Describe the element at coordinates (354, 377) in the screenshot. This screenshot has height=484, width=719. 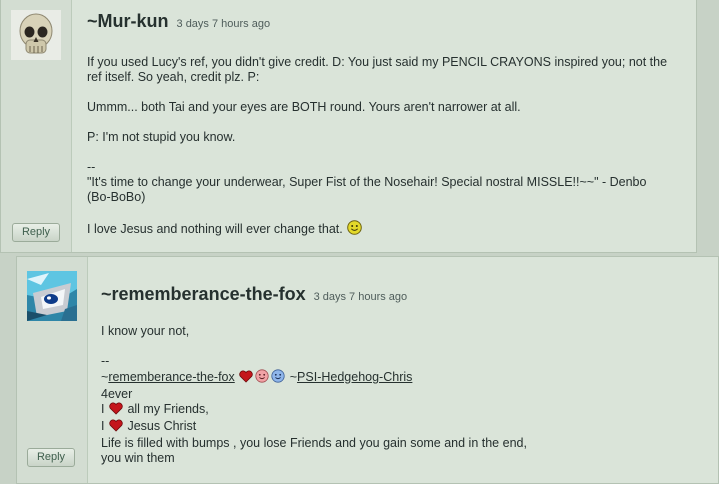
I see `user-link-psi-hedgehog-chris: PSI-Hedgehog-Chris` at that location.